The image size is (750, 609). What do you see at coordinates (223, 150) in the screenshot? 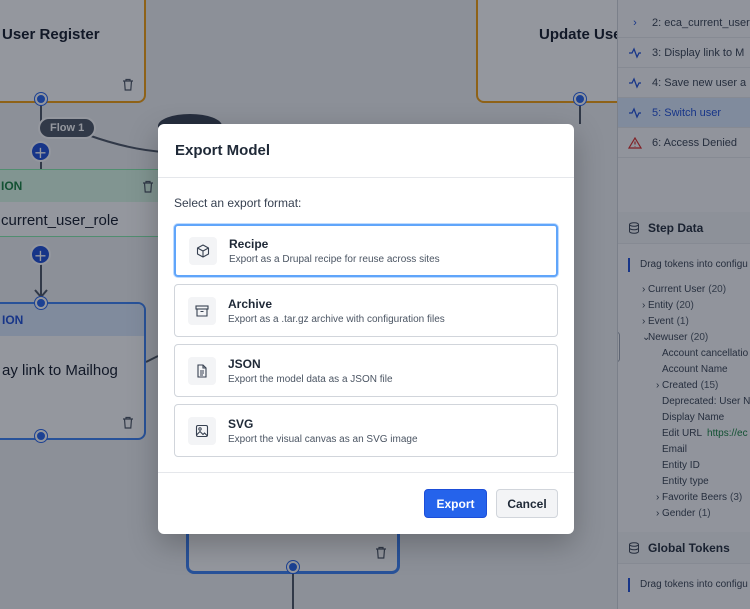
I see `dialog-title: Export Model` at bounding box center [223, 150].